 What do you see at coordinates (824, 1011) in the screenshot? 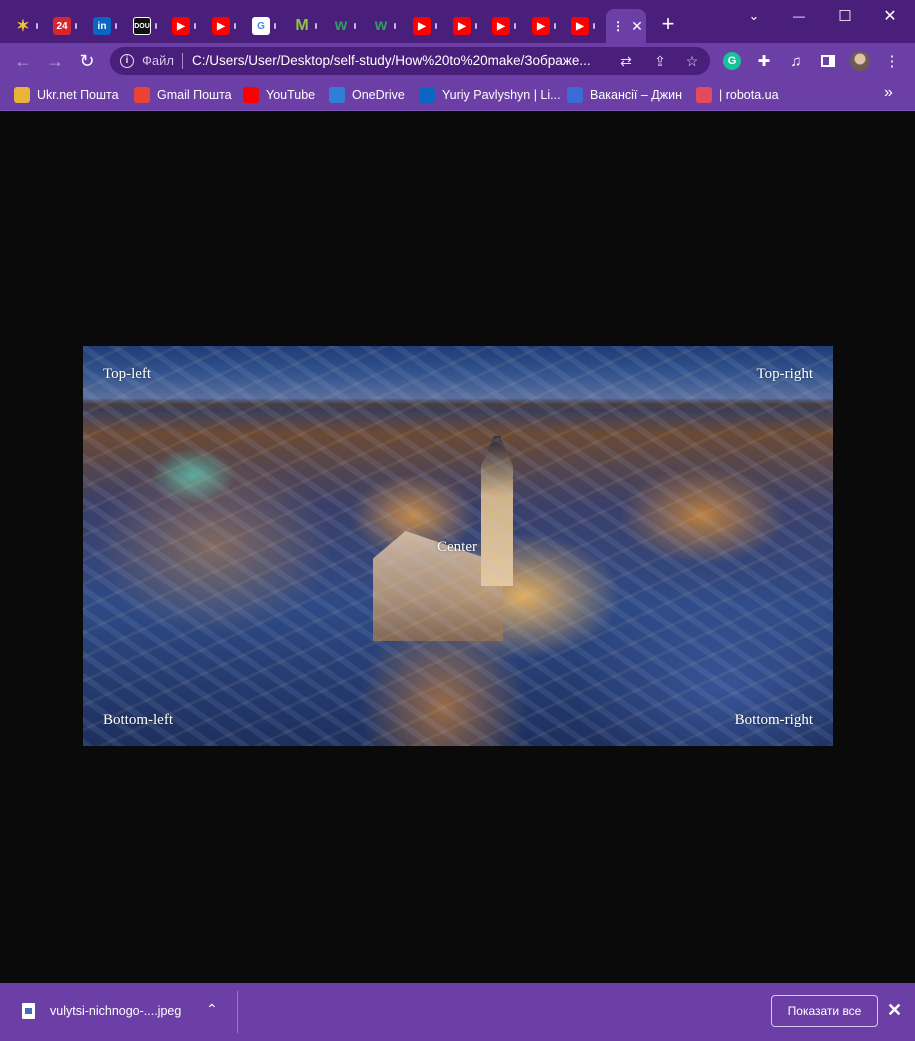
I see `show-all-button: Показати все` at bounding box center [824, 1011].